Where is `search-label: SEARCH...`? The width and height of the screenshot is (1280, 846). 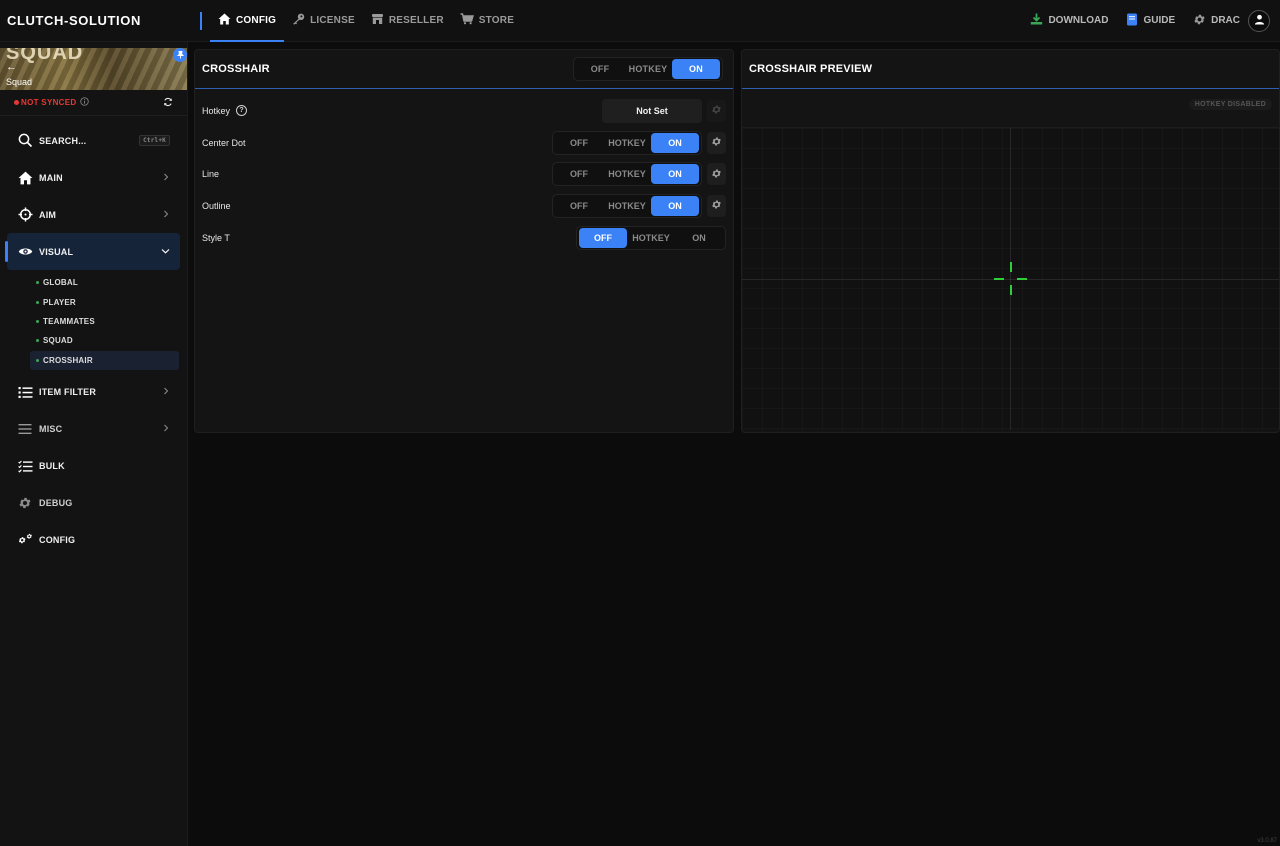 search-label: SEARCH... is located at coordinates (63, 140).